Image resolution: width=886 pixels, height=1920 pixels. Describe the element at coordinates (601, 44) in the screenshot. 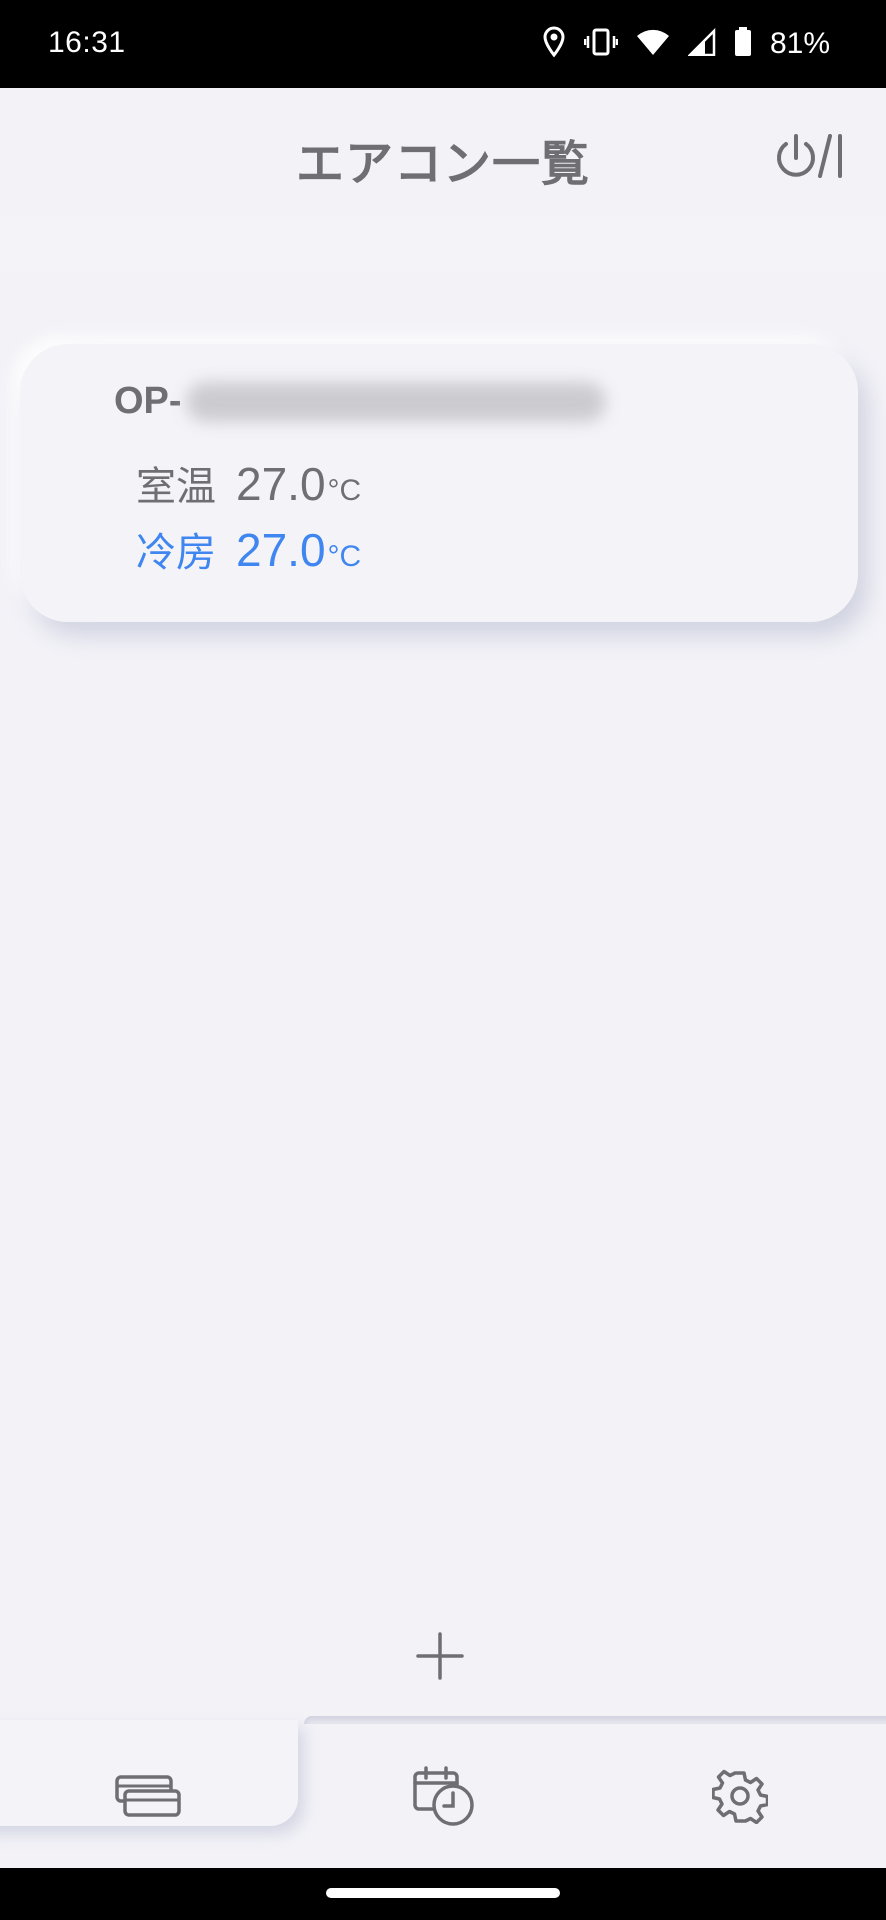

I see `vibrate-icon` at that location.